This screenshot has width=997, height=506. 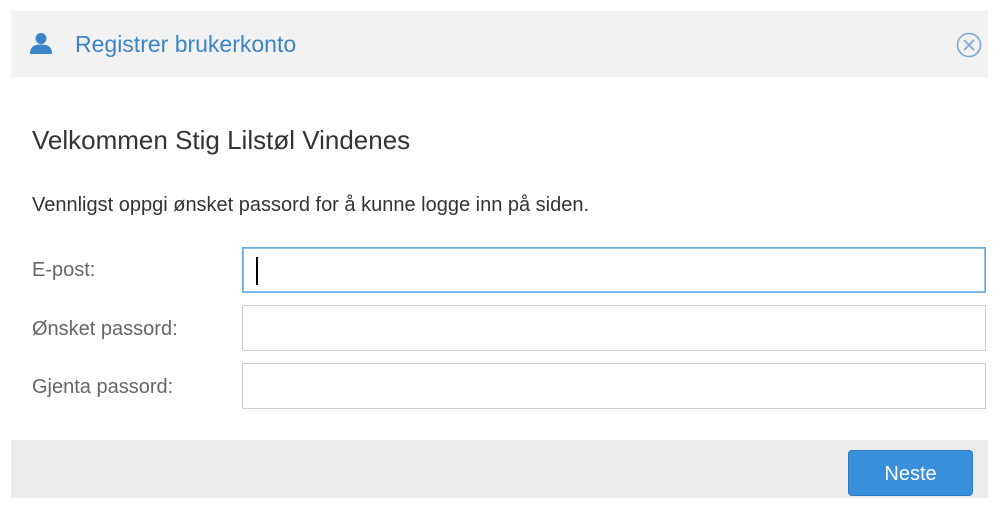 I want to click on password-label: Ønsket passord:, so click(x=105, y=329).